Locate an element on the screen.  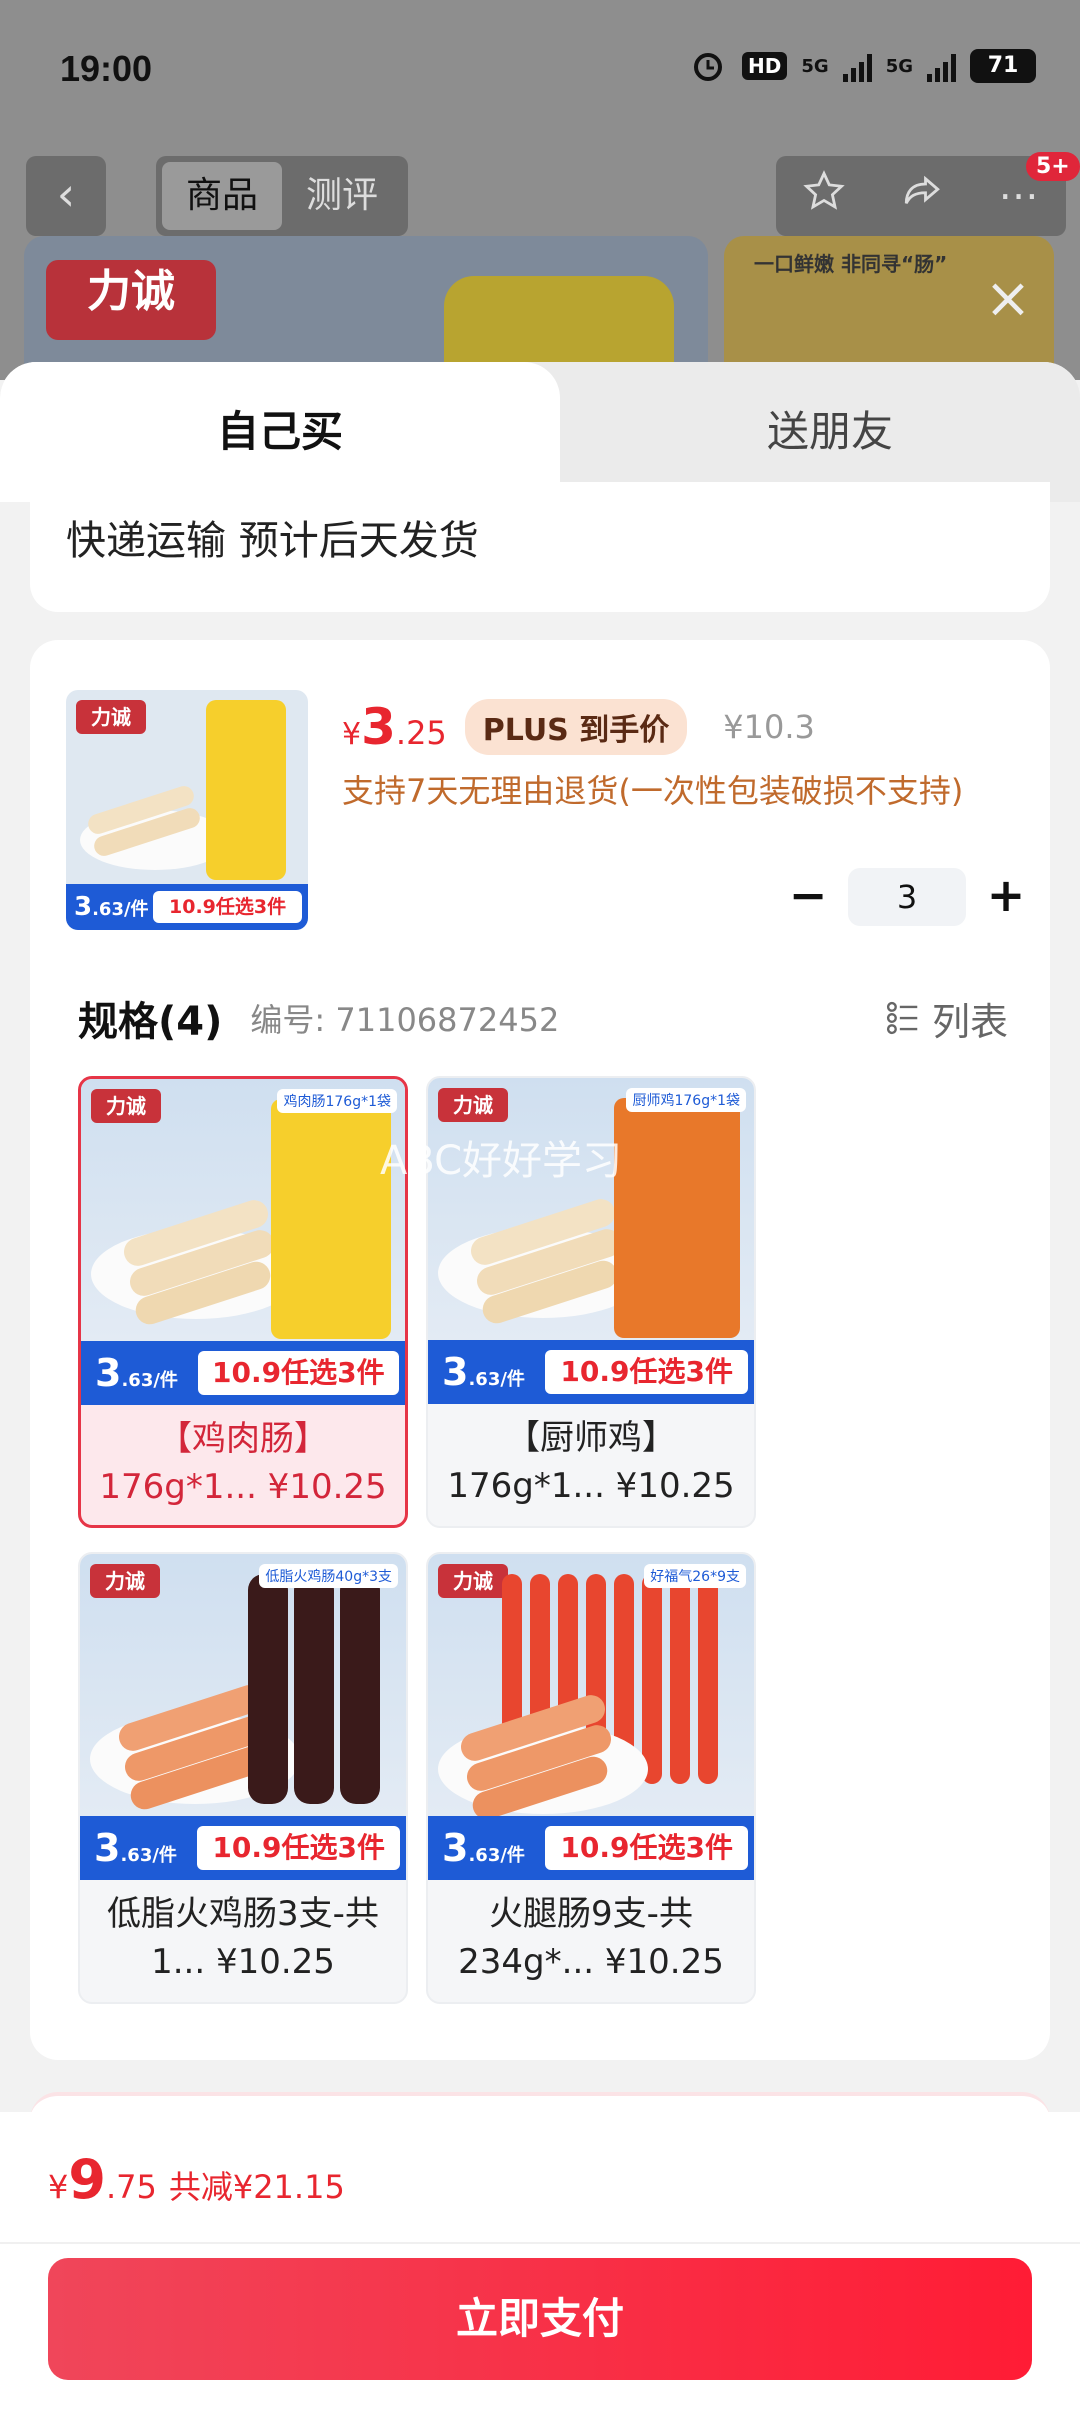
bottom-bar: ¥ 9 .75 共减¥21.15 立即支付 is located at coordinates (540, 2262).